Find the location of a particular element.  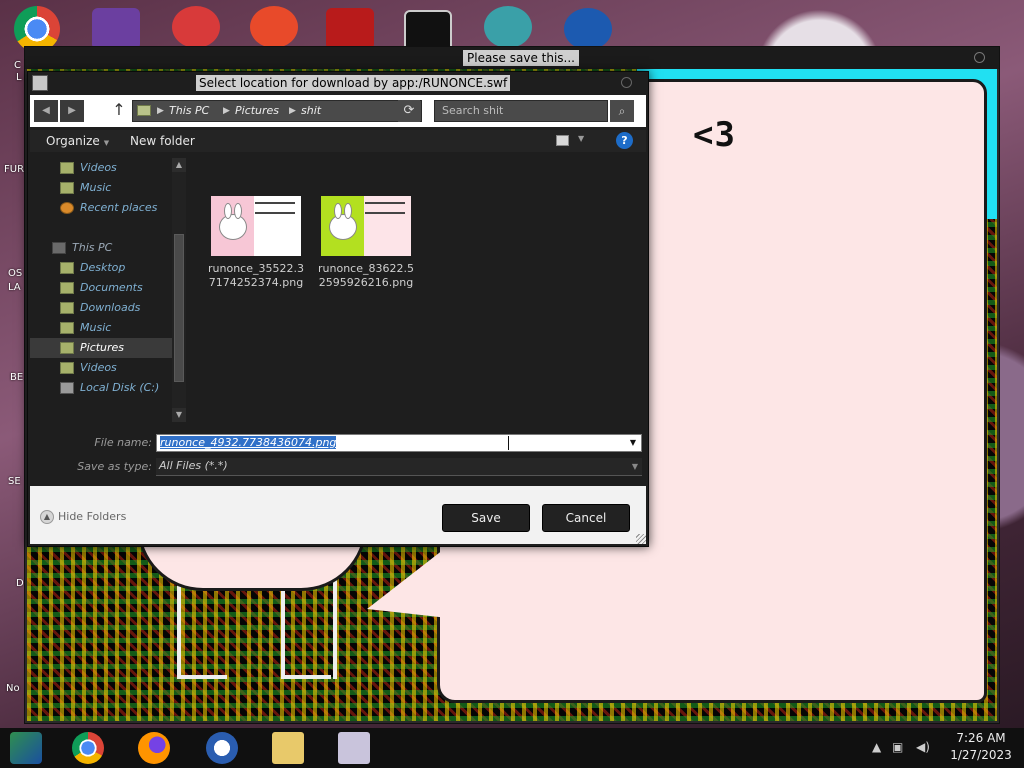

nav-item-desktop: Desktop is located at coordinates (105, 268).